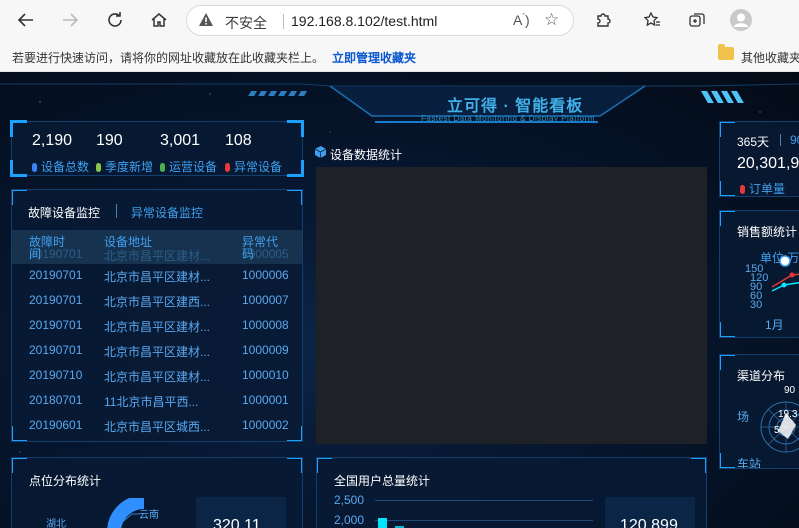 This screenshot has height=528, width=799. What do you see at coordinates (774, 325) in the screenshot?
I see `sales-month-label: 1月` at bounding box center [774, 325].